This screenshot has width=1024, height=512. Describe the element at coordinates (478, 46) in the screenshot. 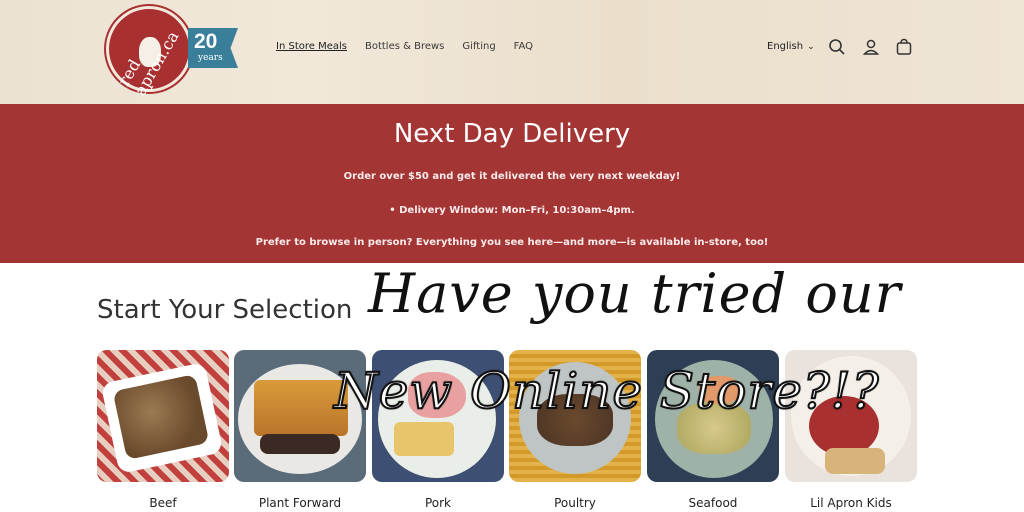

I see `nav-gifting: Gifting` at that location.